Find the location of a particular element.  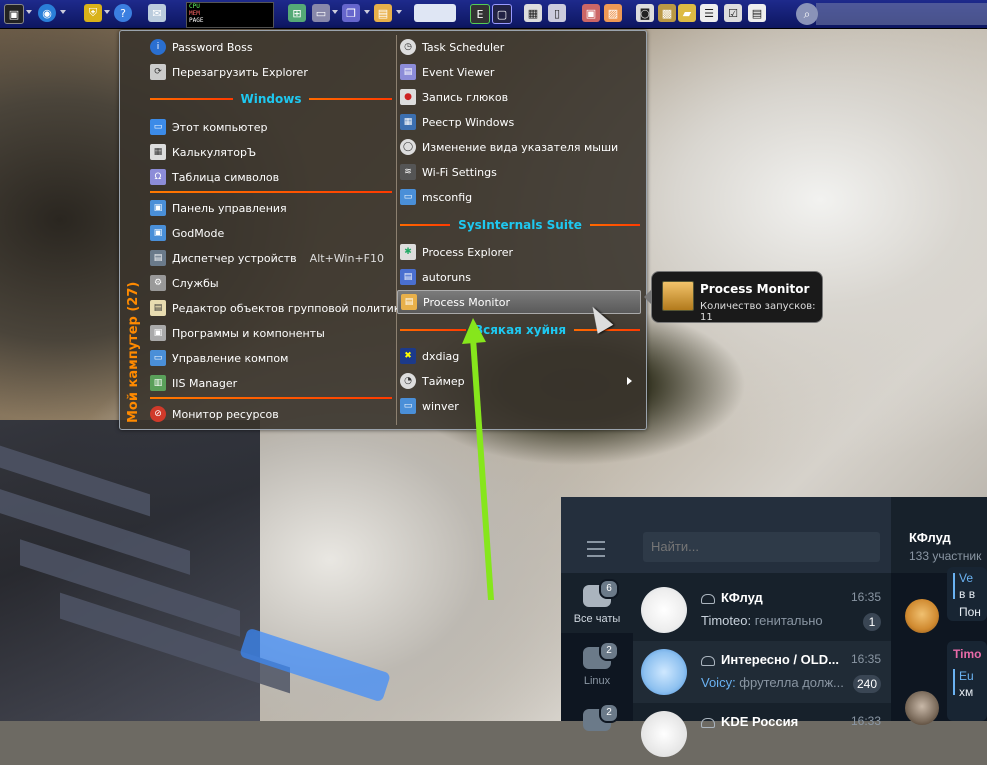

folder-all-chats: 6 Все чаты is located at coordinates (597, 603).